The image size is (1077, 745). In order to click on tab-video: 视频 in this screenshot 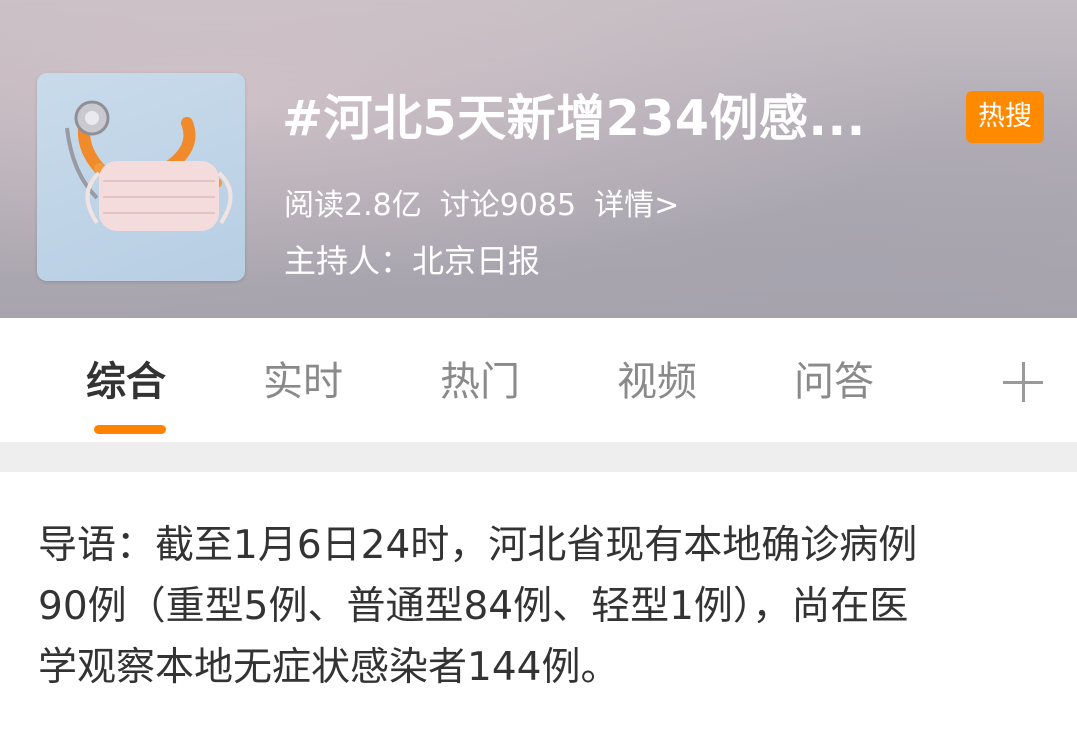, I will do `click(657, 382)`.